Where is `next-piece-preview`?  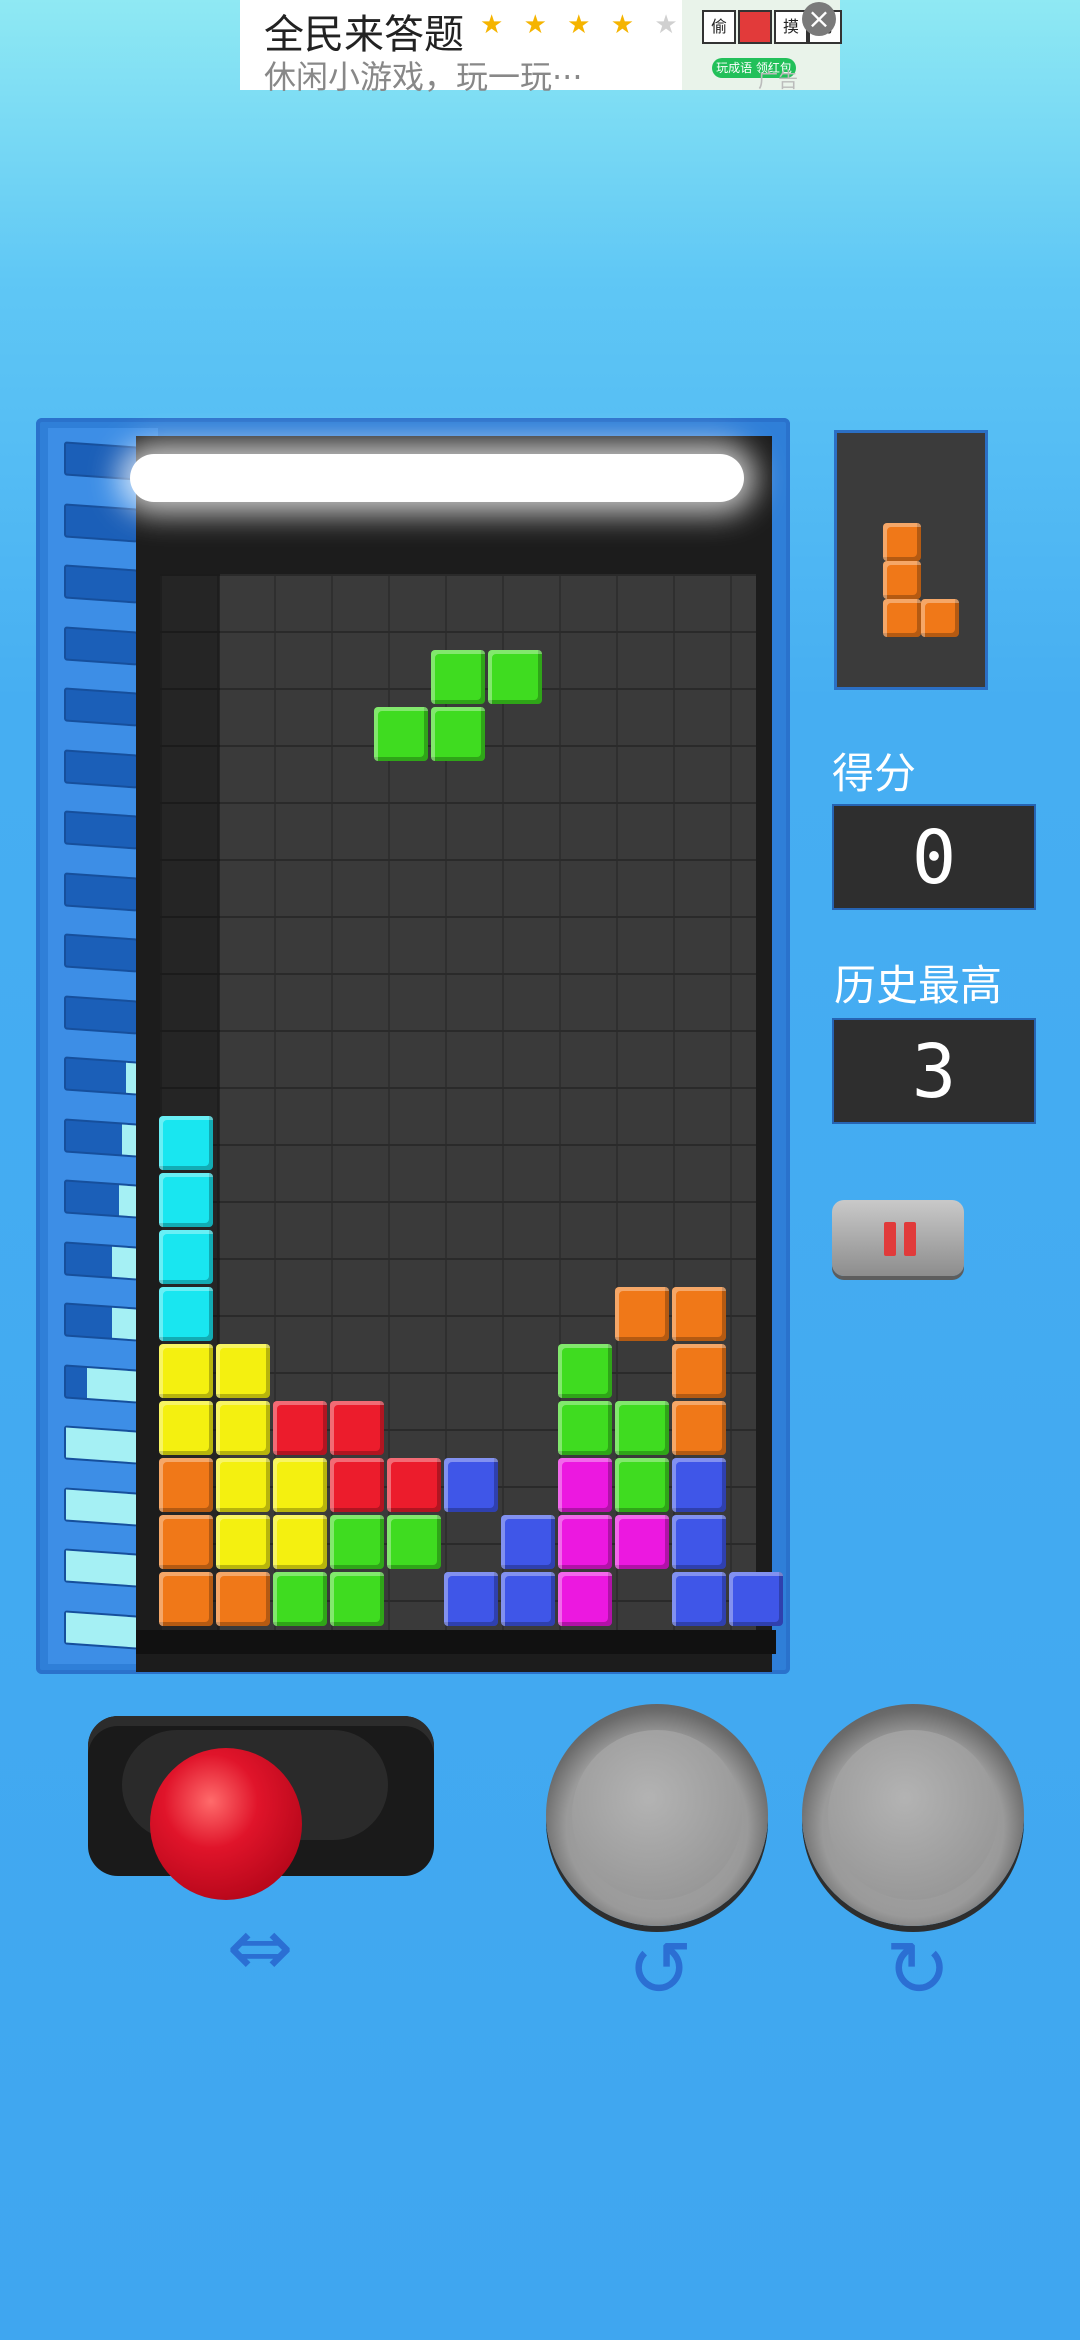
next-piece-preview is located at coordinates (911, 560).